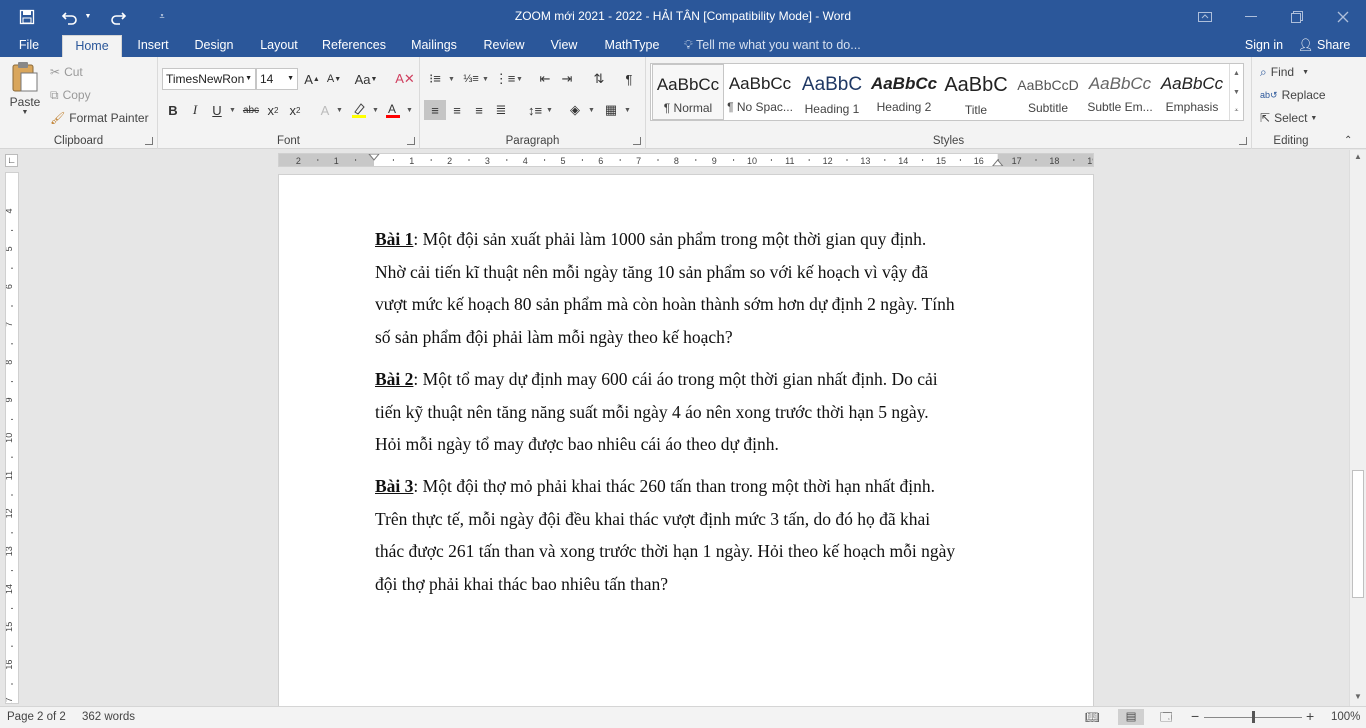 The height and width of the screenshot is (728, 1366). Describe the element at coordinates (688, 92) in the screenshot. I see `style-normal: AaBbCc ¶ Normal` at that location.